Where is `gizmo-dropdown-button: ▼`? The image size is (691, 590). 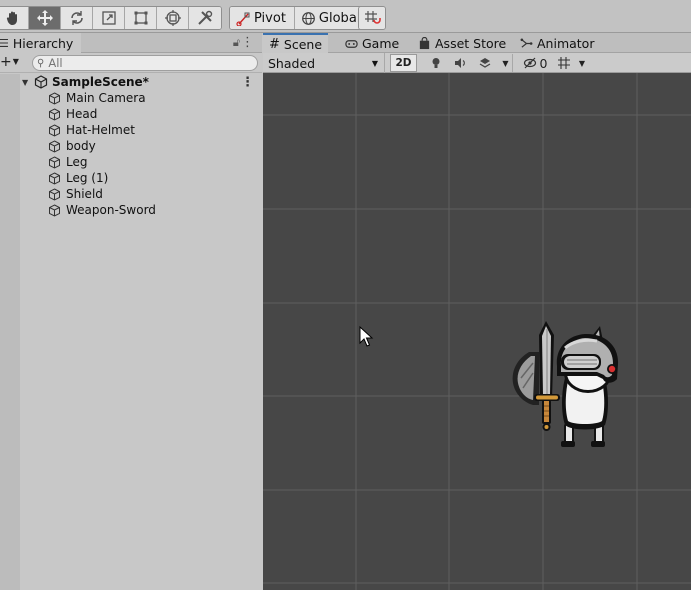
gizmo-dropdown-button: ▼ is located at coordinates (582, 63).